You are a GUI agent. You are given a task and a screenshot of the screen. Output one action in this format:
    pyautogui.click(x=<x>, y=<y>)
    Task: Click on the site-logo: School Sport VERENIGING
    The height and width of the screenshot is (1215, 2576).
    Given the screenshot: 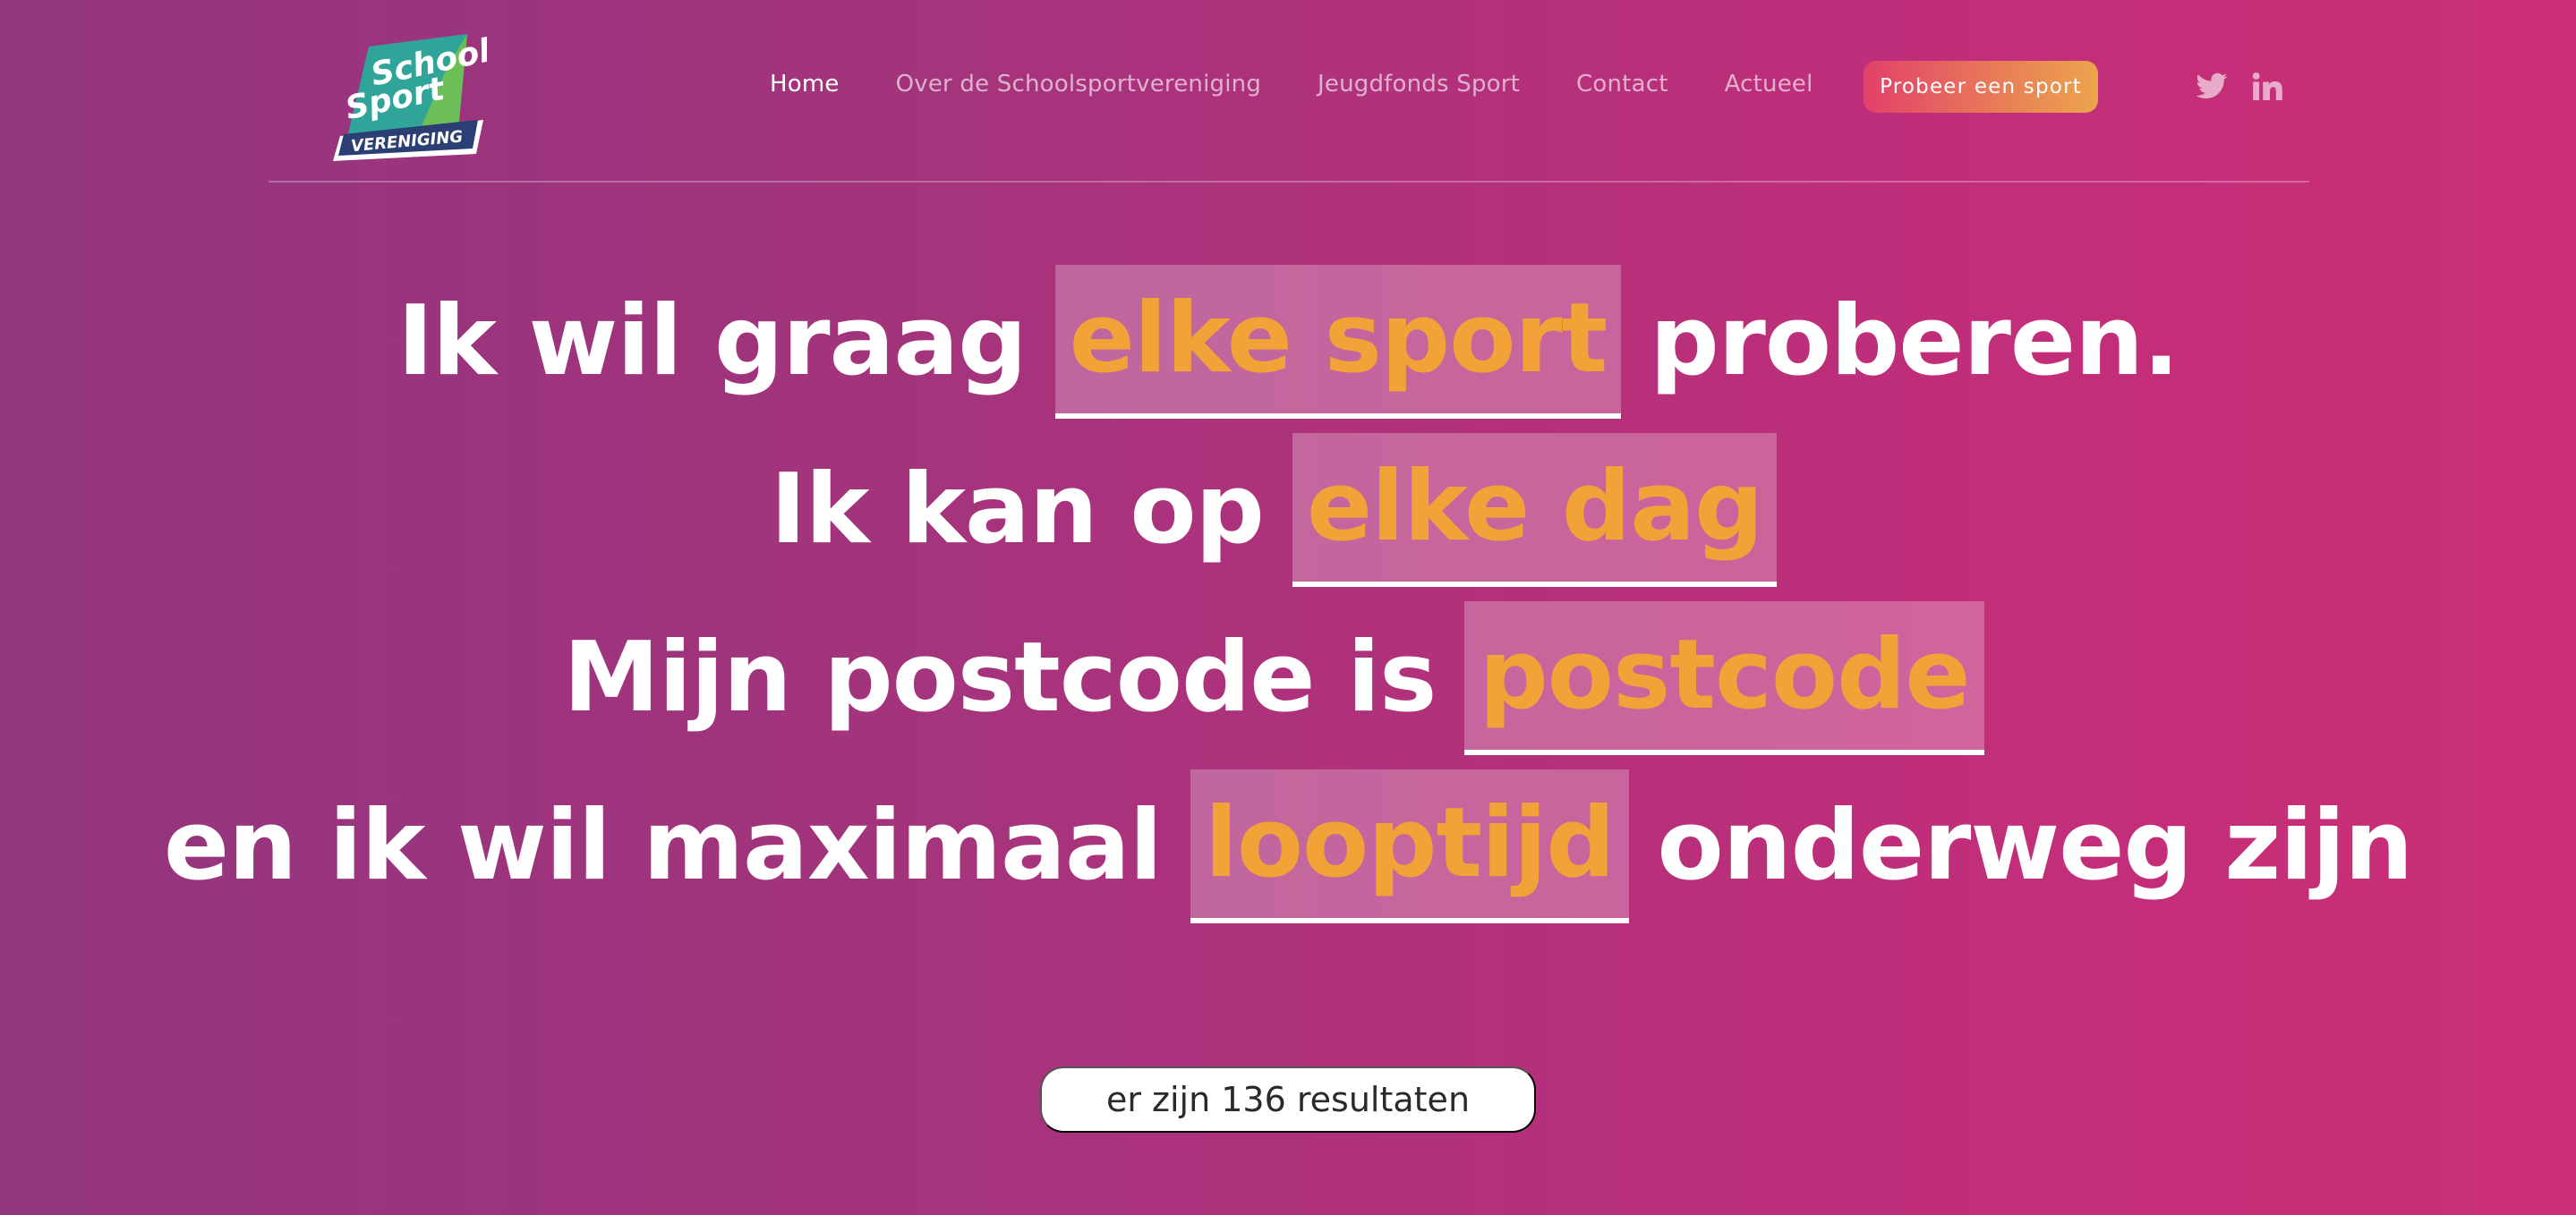 What is the action you would take?
    pyautogui.click(x=410, y=97)
    